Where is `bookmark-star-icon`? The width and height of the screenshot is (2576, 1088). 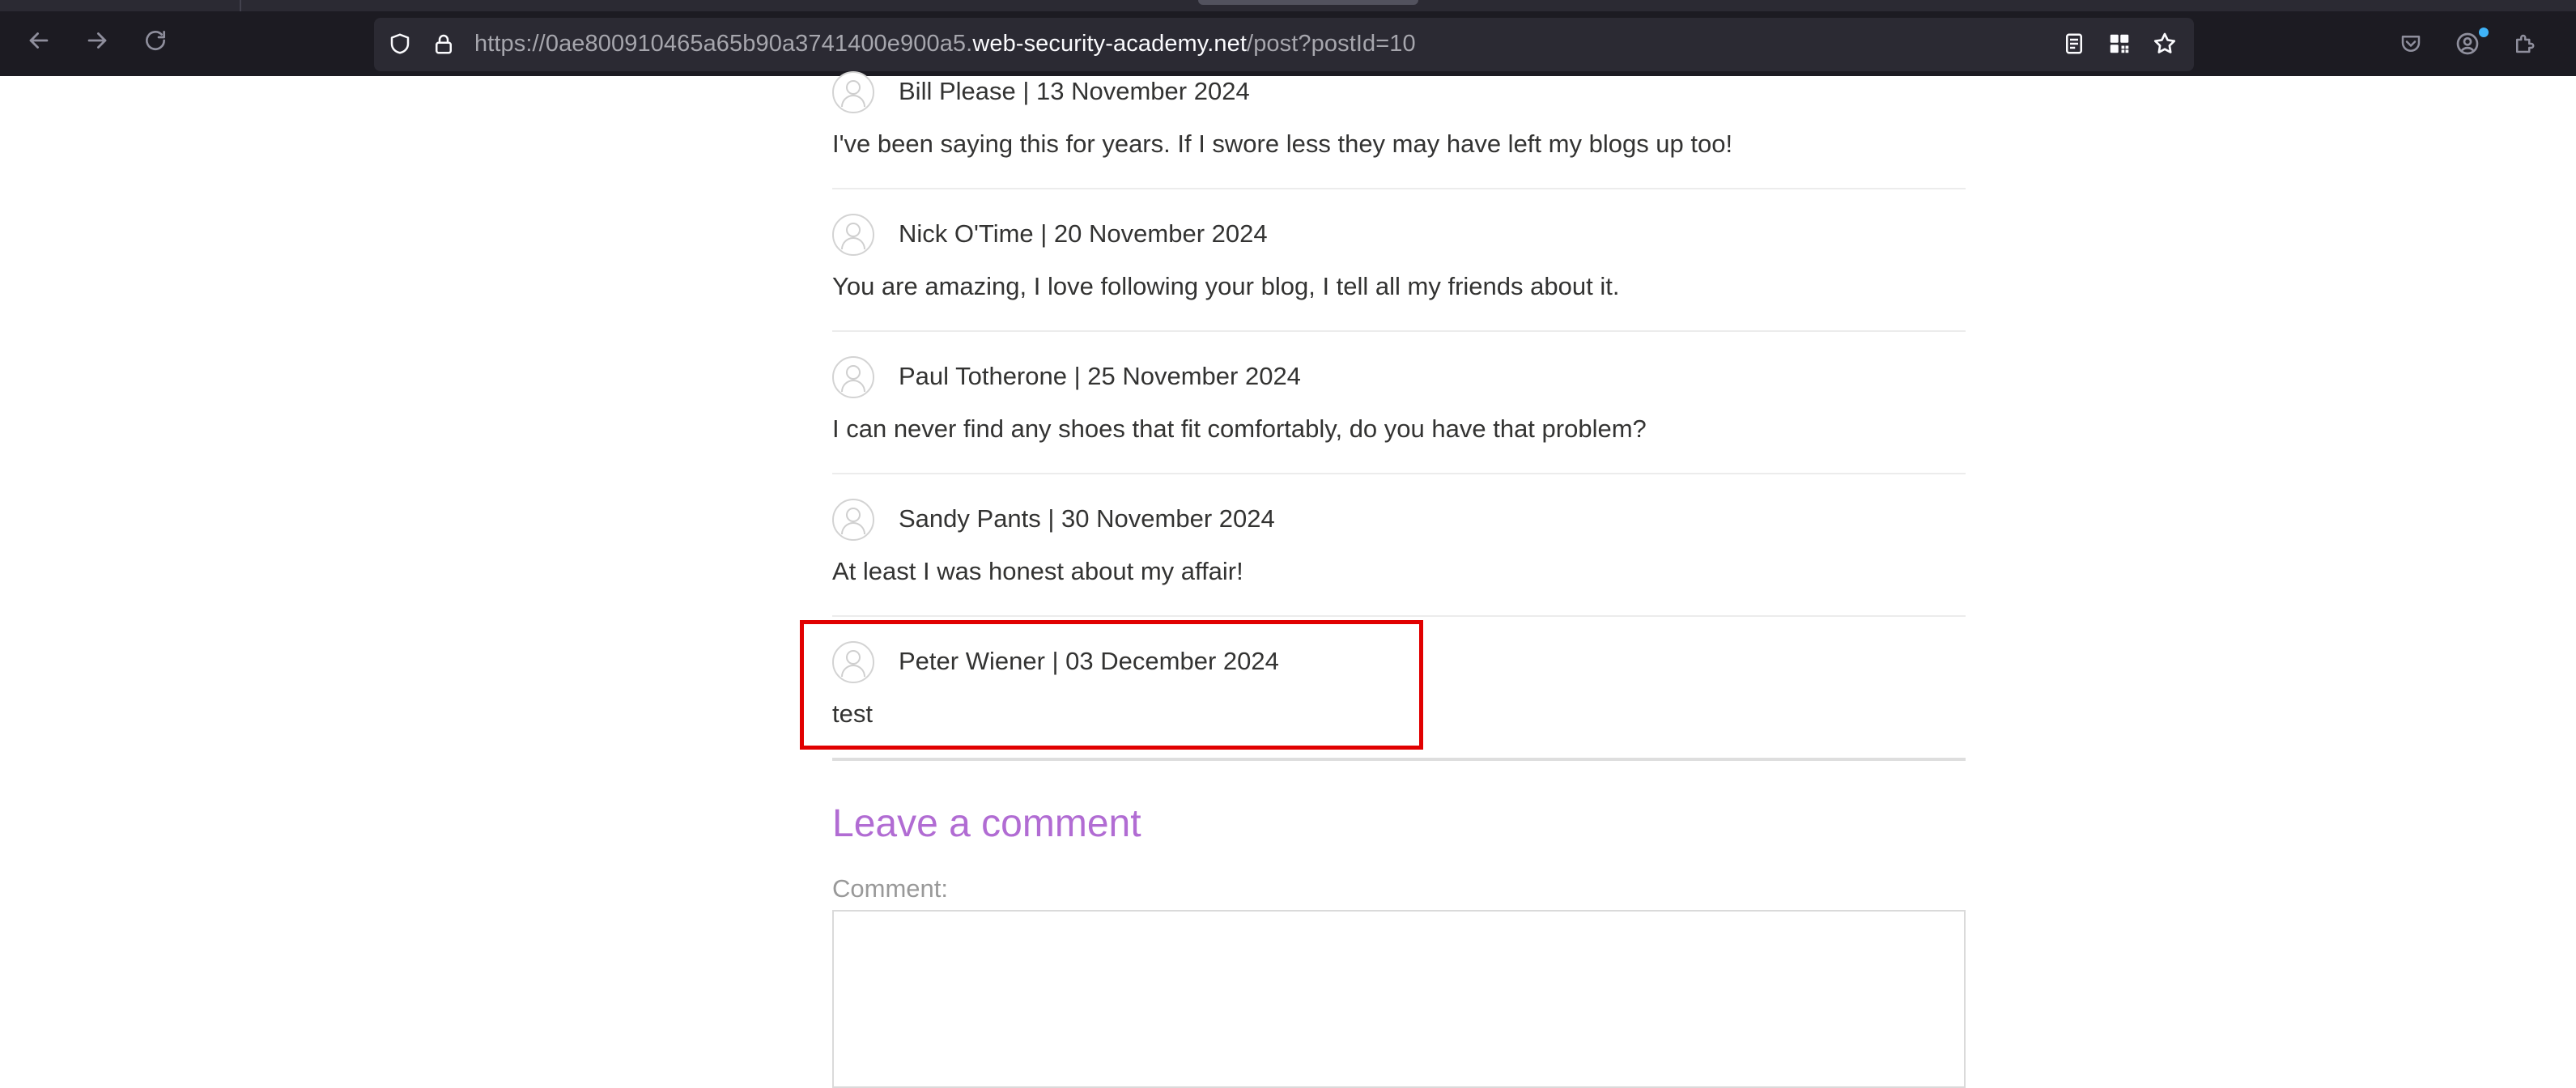
bookmark-star-icon is located at coordinates (2164, 42).